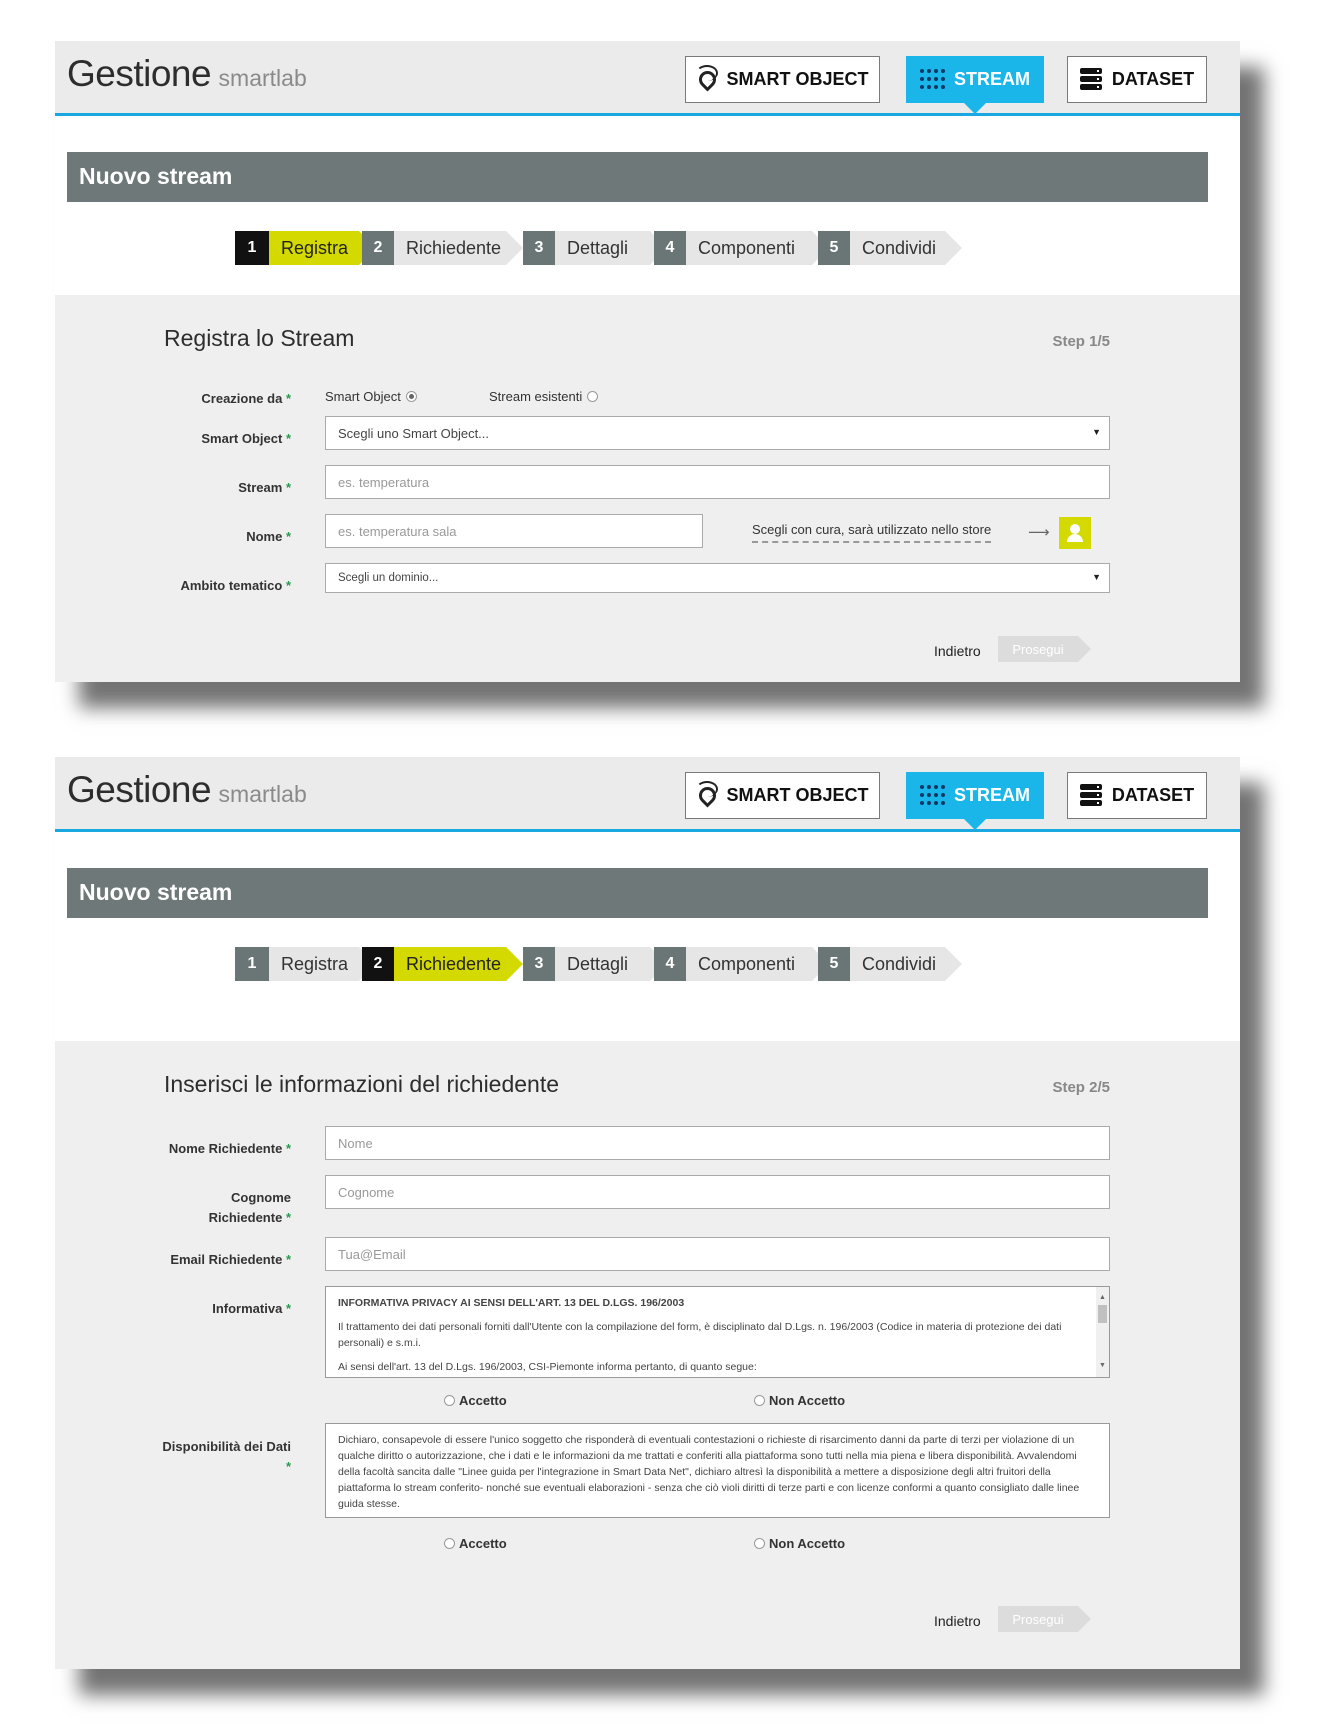  What do you see at coordinates (1090, 79) in the screenshot?
I see `database-icon` at bounding box center [1090, 79].